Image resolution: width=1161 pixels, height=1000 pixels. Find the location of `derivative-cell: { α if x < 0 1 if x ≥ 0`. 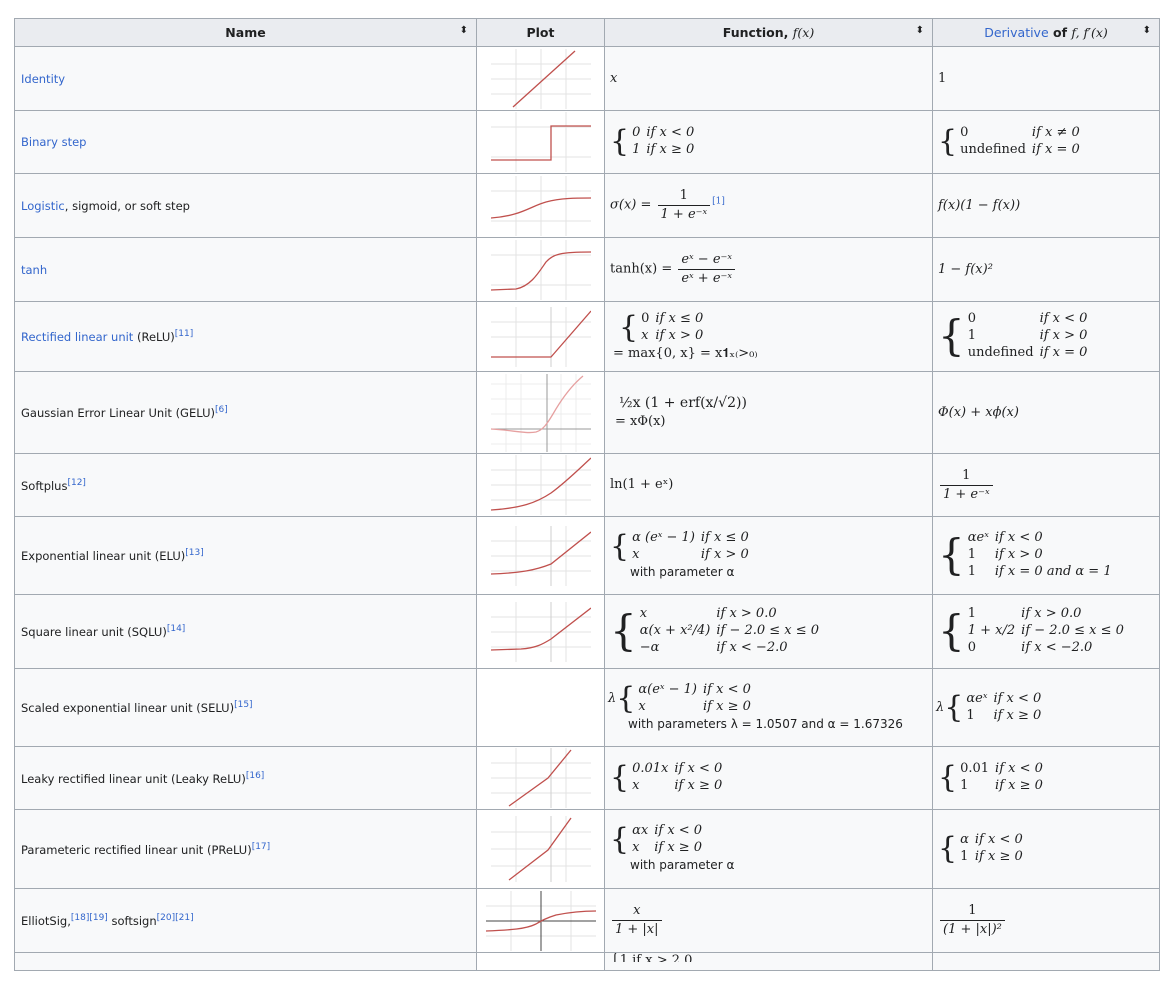

derivative-cell: { α if x < 0 1 if x ≥ 0 is located at coordinates (1046, 849).